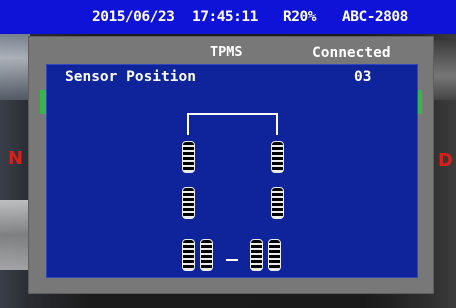  Describe the element at coordinates (445, 160) in the screenshot. I see `background-text-right: D` at that location.